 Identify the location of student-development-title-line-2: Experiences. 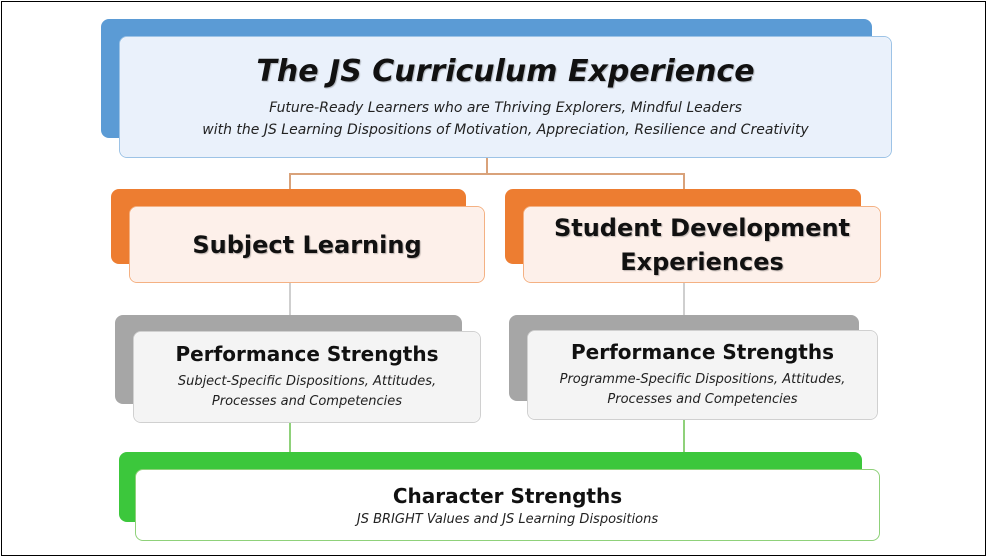
(702, 261).